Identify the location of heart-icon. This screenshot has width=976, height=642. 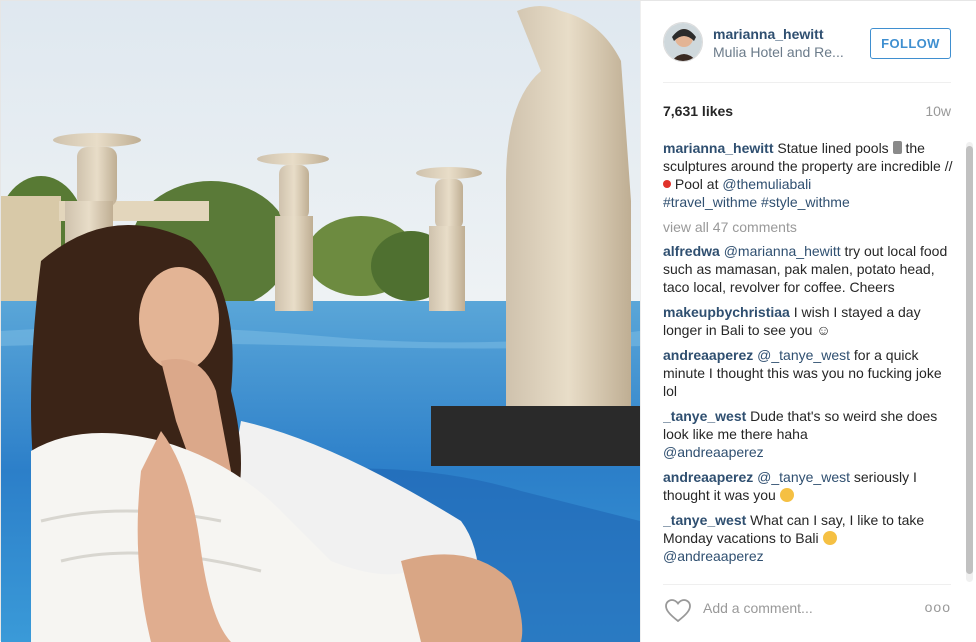
(678, 611).